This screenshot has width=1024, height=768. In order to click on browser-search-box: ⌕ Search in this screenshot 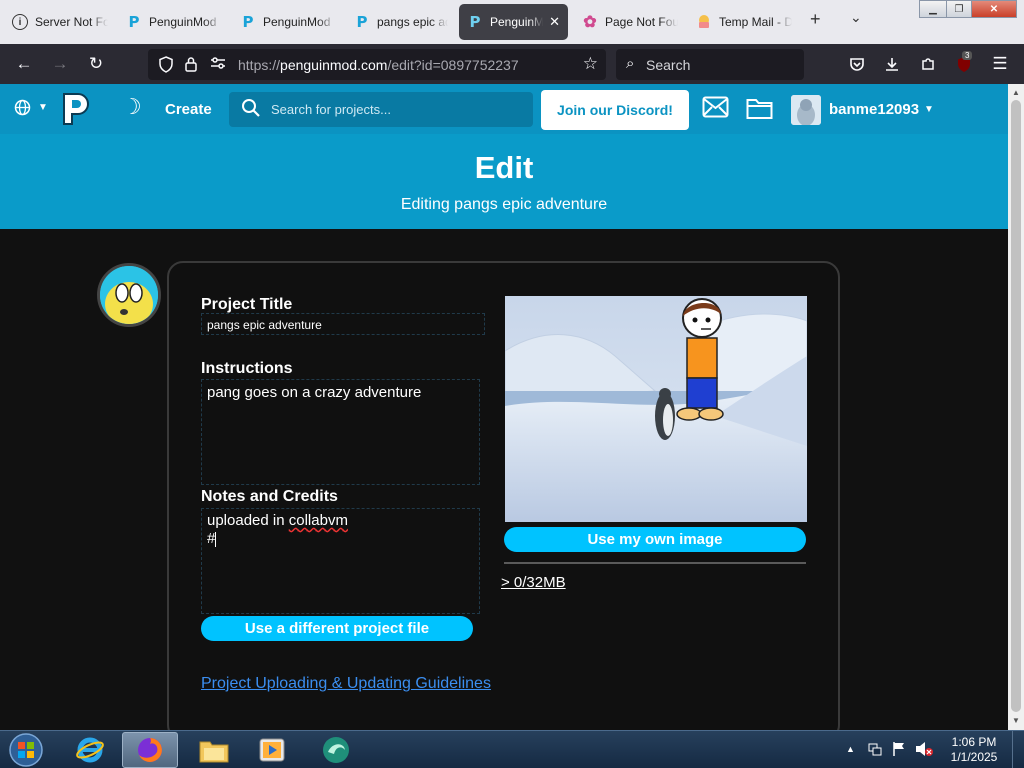, I will do `click(710, 64)`.